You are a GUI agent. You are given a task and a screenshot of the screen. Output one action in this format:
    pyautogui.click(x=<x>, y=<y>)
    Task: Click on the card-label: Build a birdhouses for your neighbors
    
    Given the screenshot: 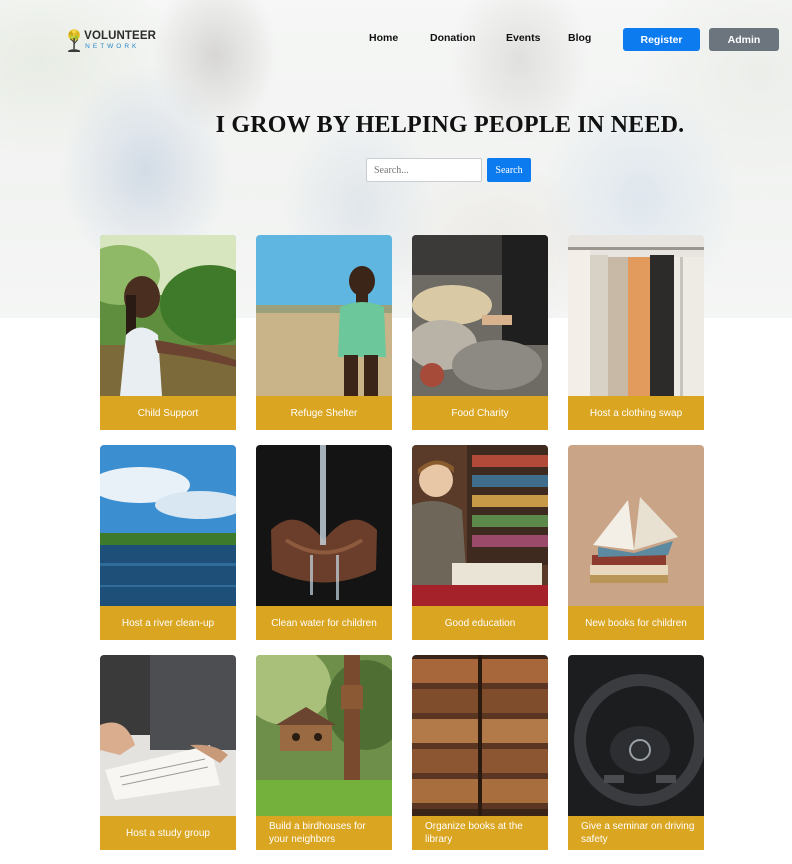 What is the action you would take?
    pyautogui.click(x=324, y=833)
    